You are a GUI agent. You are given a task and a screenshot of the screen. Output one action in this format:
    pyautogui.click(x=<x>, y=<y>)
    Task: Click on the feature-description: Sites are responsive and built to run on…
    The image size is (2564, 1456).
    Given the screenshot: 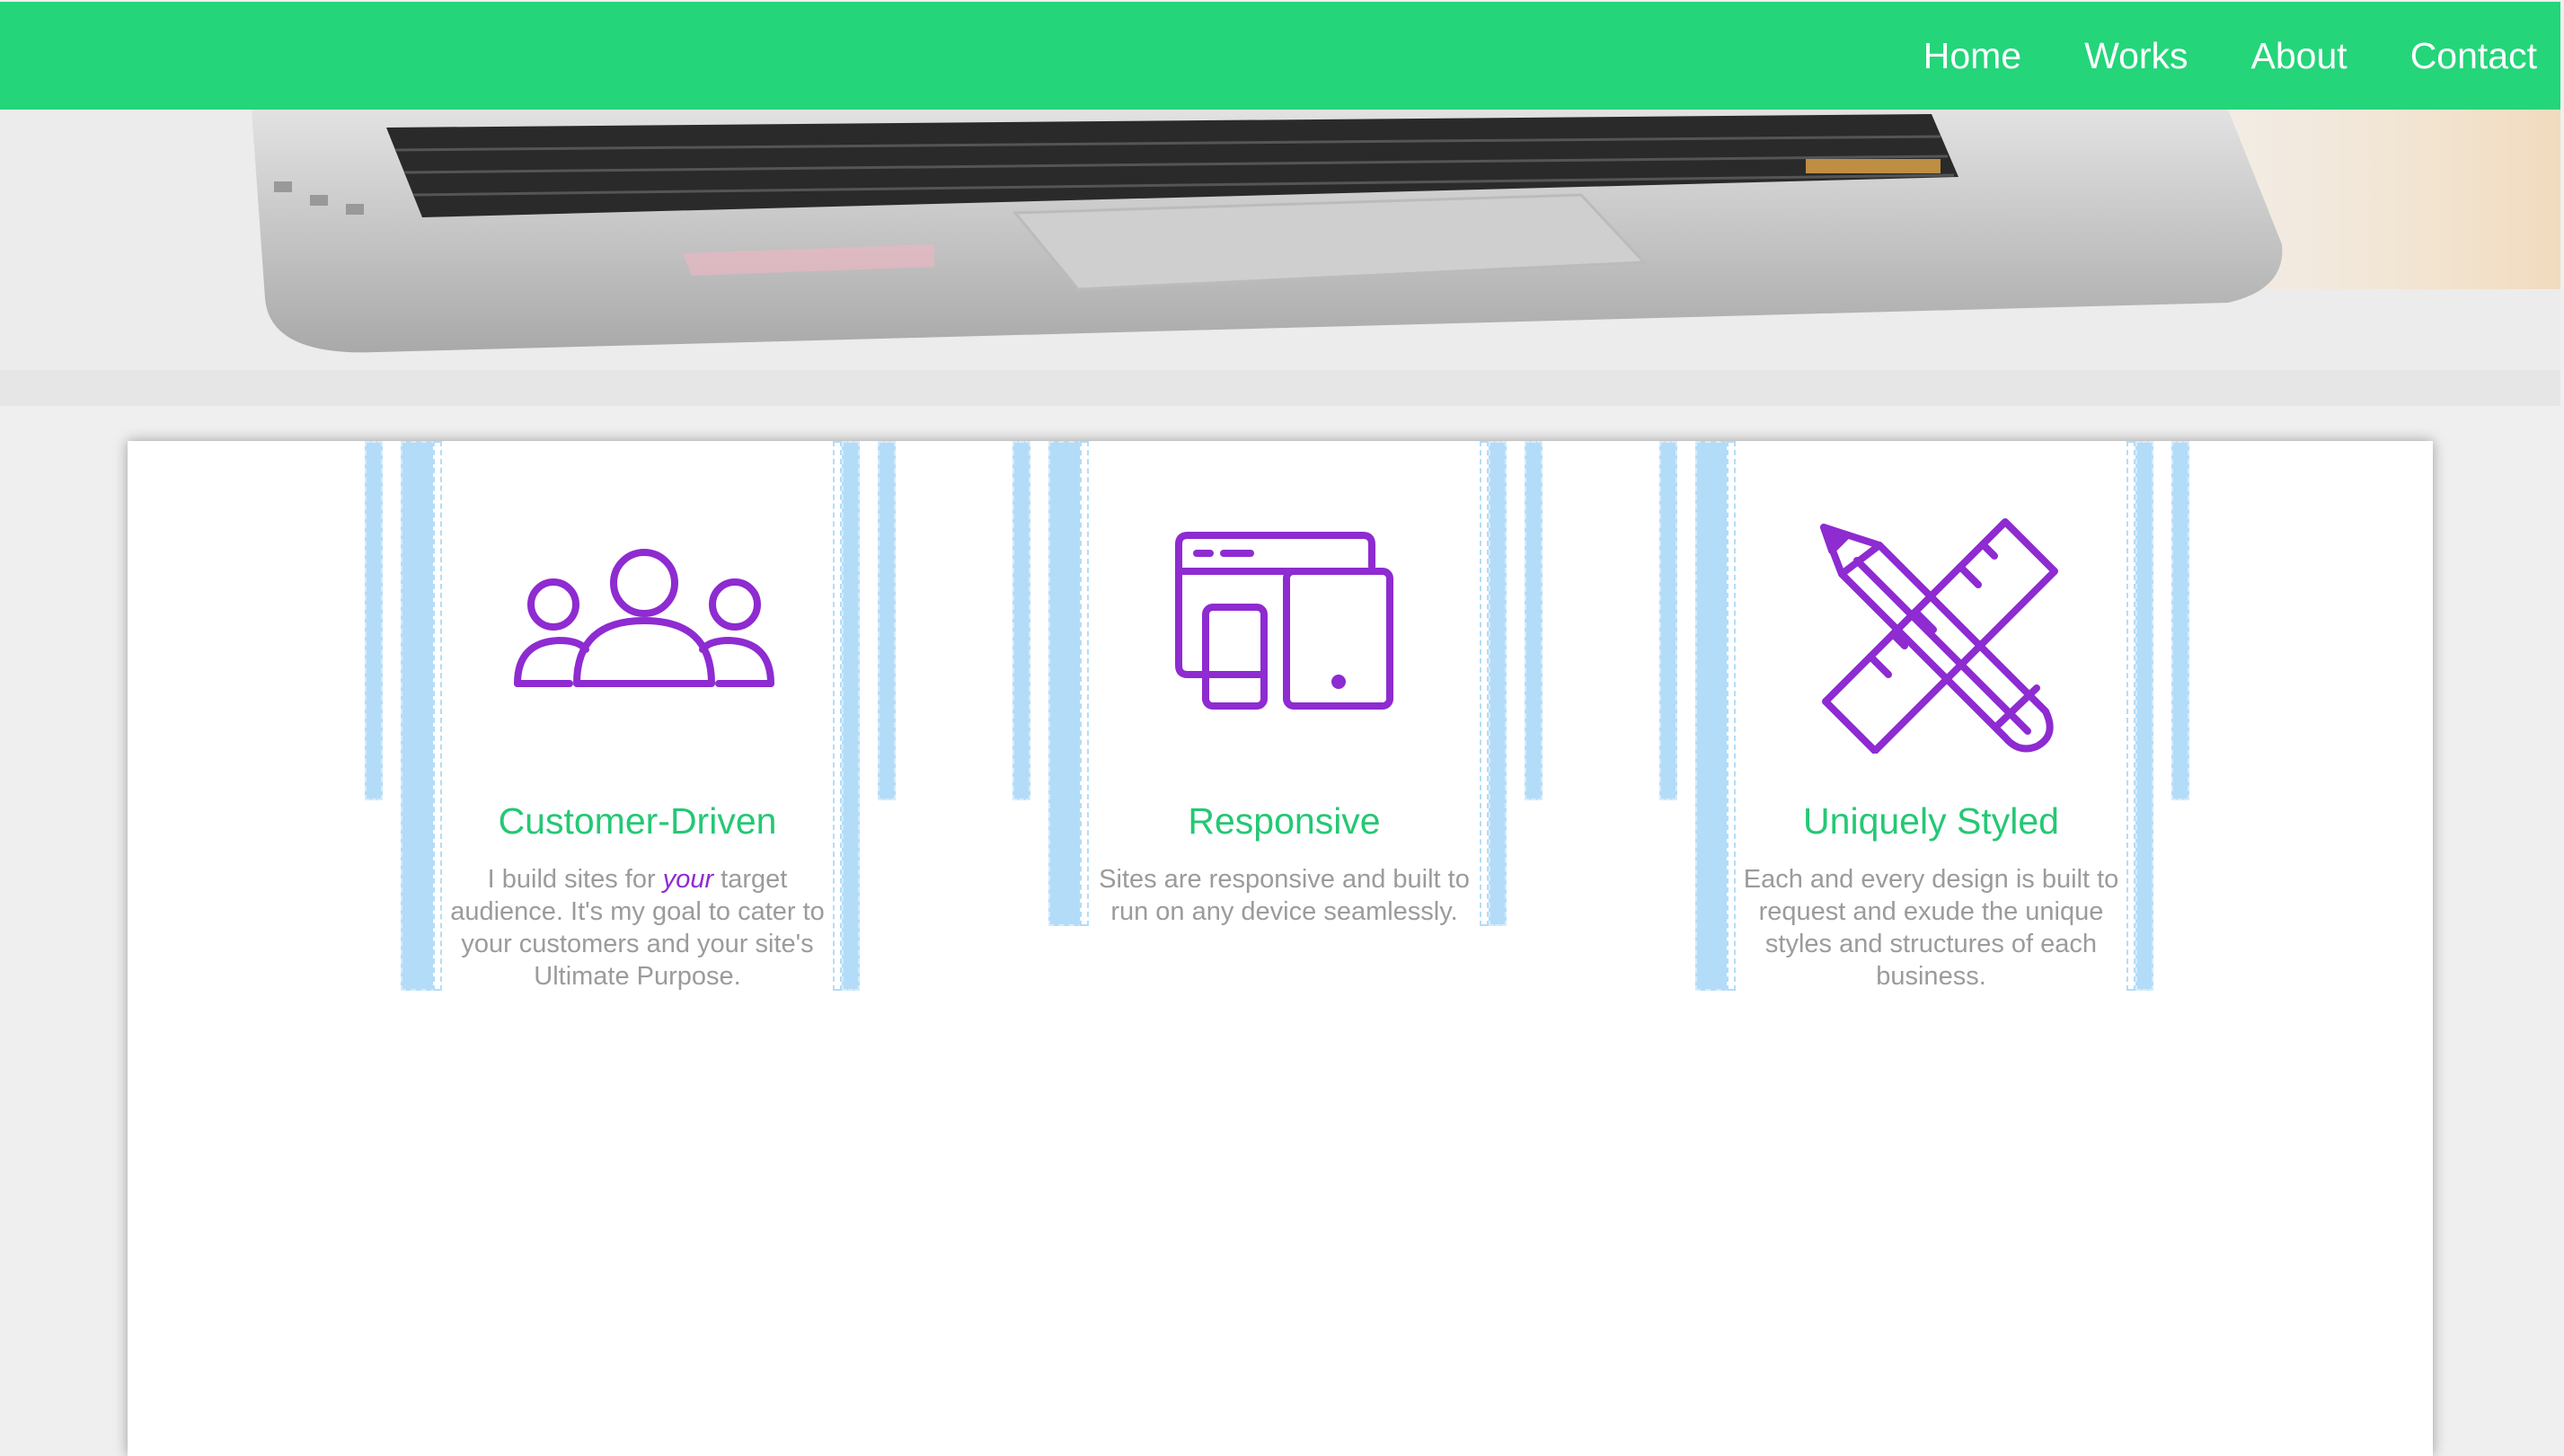 What is the action you would take?
    pyautogui.click(x=1284, y=895)
    